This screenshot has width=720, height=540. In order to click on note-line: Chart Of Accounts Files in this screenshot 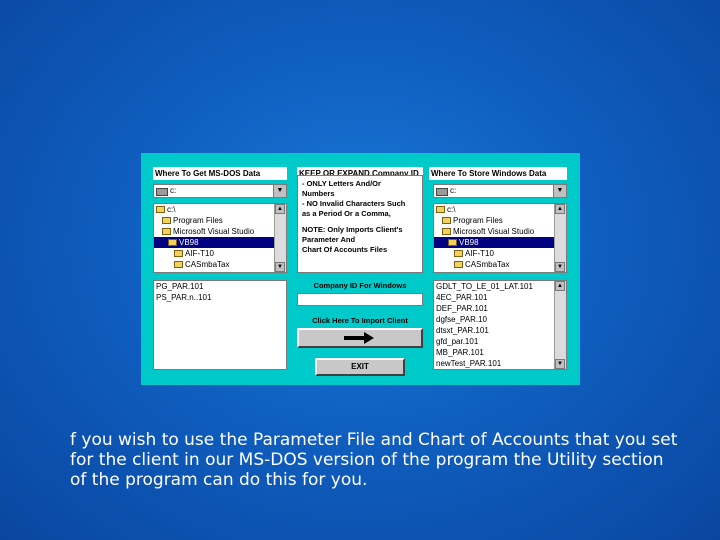, I will do `click(345, 249)`.